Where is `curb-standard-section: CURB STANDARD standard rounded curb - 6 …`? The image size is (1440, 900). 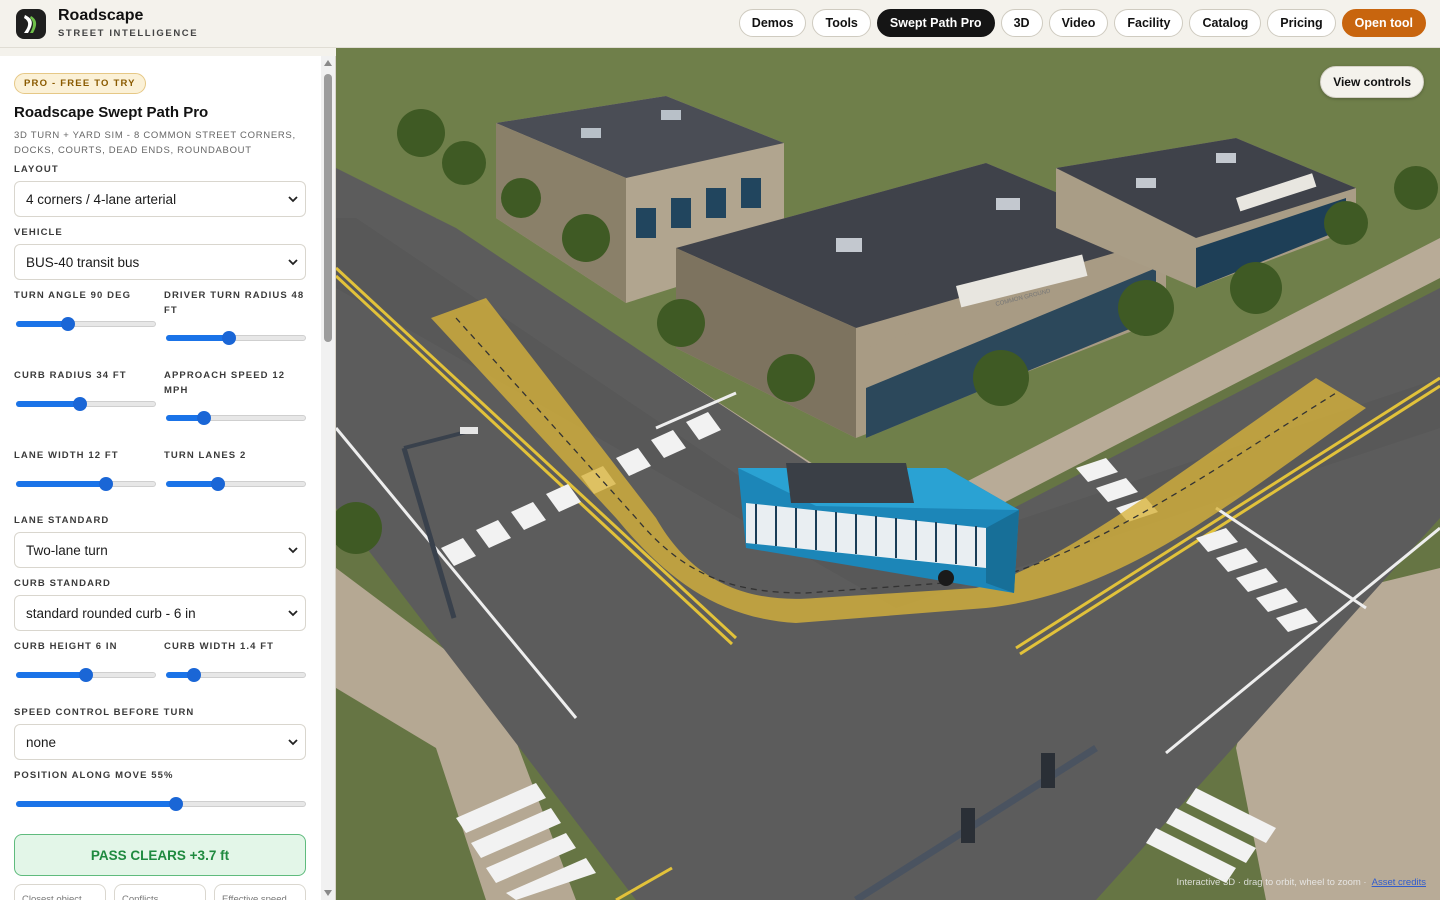 curb-standard-section: CURB STANDARD standard rounded curb - 6 … is located at coordinates (160, 603).